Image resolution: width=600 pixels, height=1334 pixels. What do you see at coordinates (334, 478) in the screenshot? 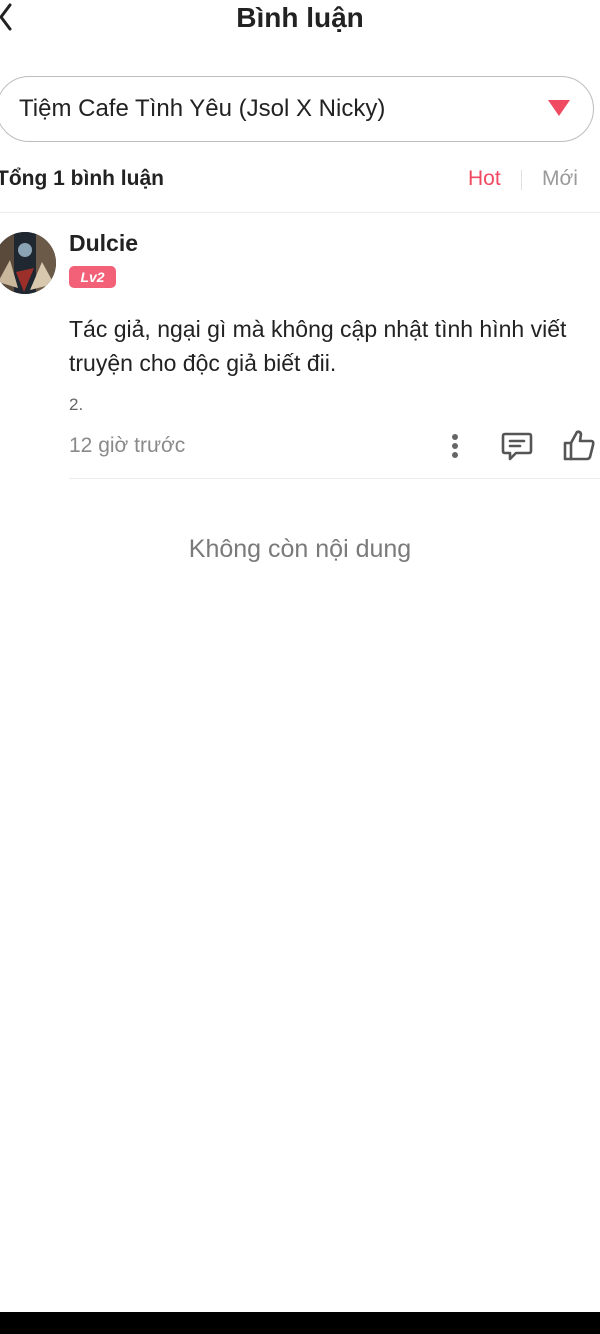
I see `comment-divider` at bounding box center [334, 478].